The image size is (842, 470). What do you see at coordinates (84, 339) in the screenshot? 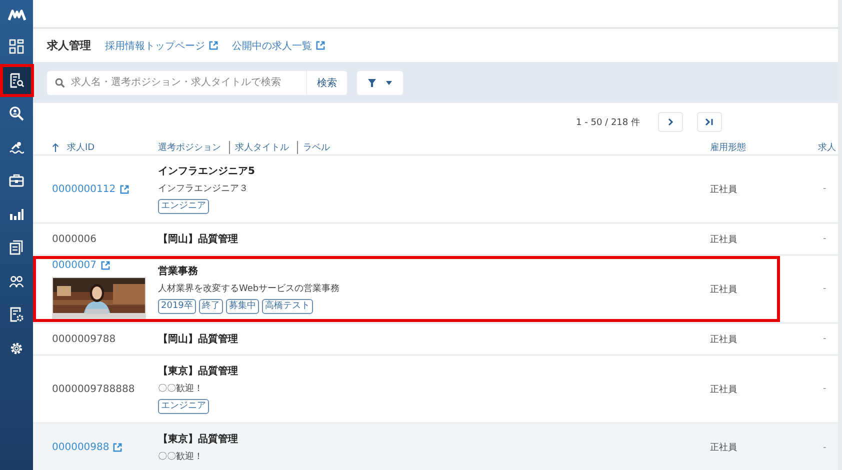
I see `job-id: 0000009788` at bounding box center [84, 339].